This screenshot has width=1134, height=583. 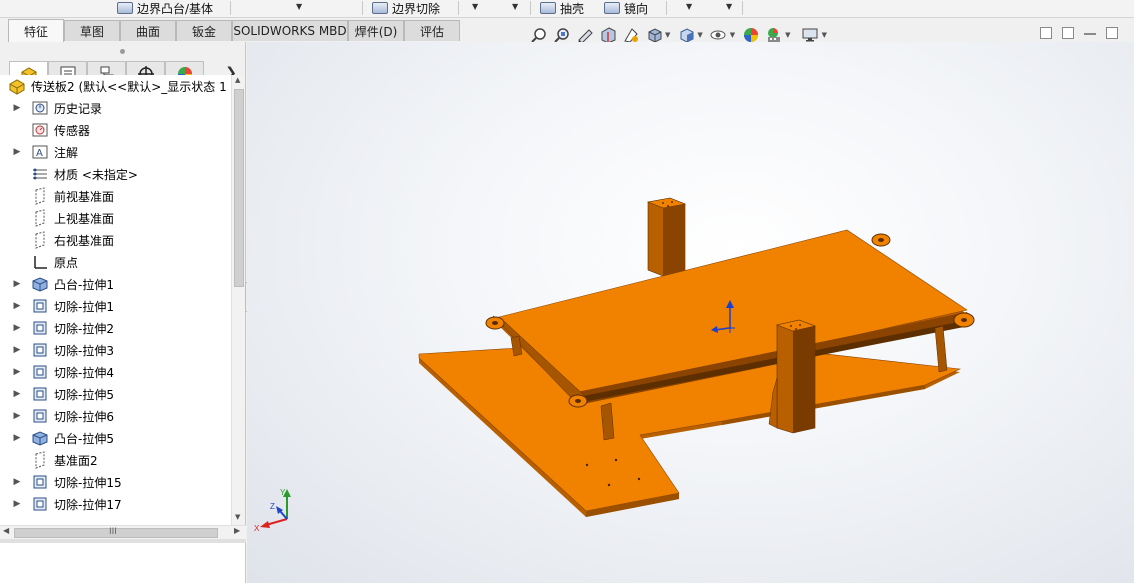 I want to click on mirror-icon, so click(x=612, y=8).